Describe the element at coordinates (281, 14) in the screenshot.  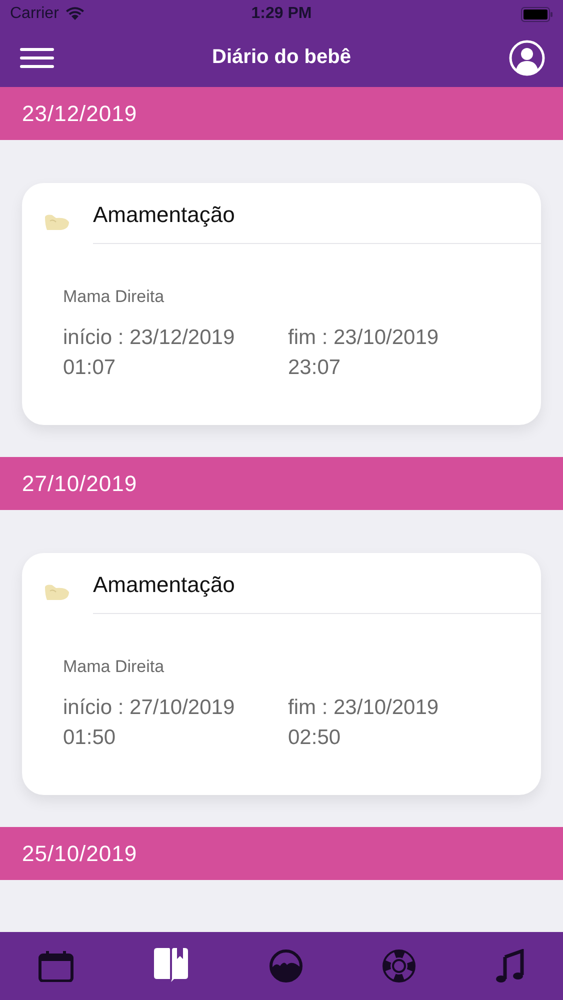
I see `clock-time: 1:29 PM` at that location.